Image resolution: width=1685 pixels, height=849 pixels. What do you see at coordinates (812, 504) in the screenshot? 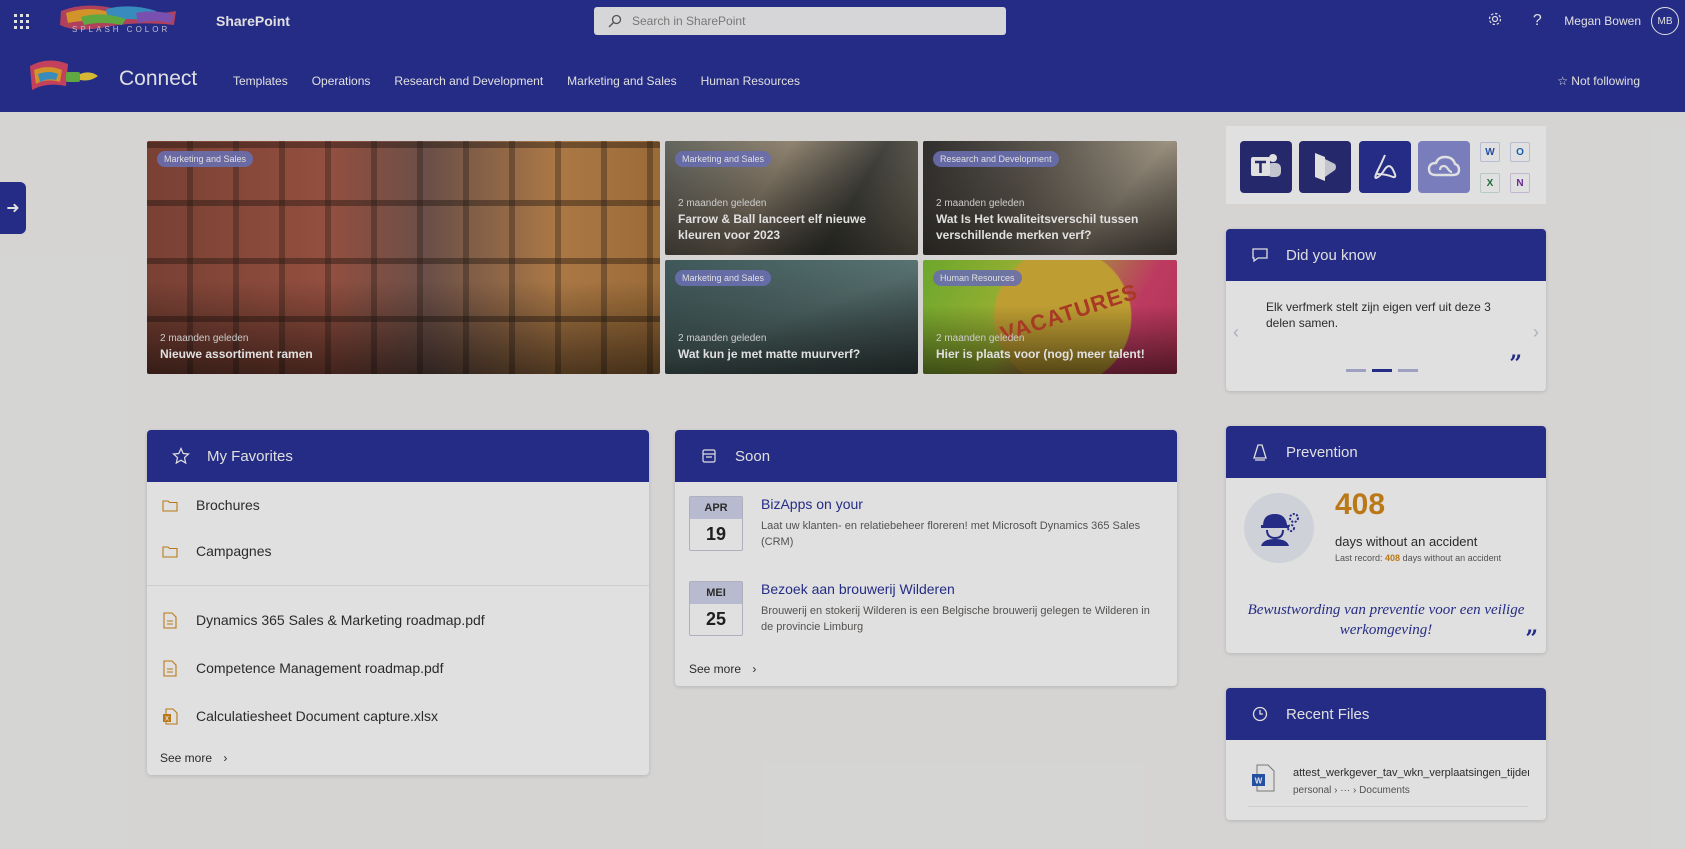
I see `event-title: BizApps on your` at bounding box center [812, 504].